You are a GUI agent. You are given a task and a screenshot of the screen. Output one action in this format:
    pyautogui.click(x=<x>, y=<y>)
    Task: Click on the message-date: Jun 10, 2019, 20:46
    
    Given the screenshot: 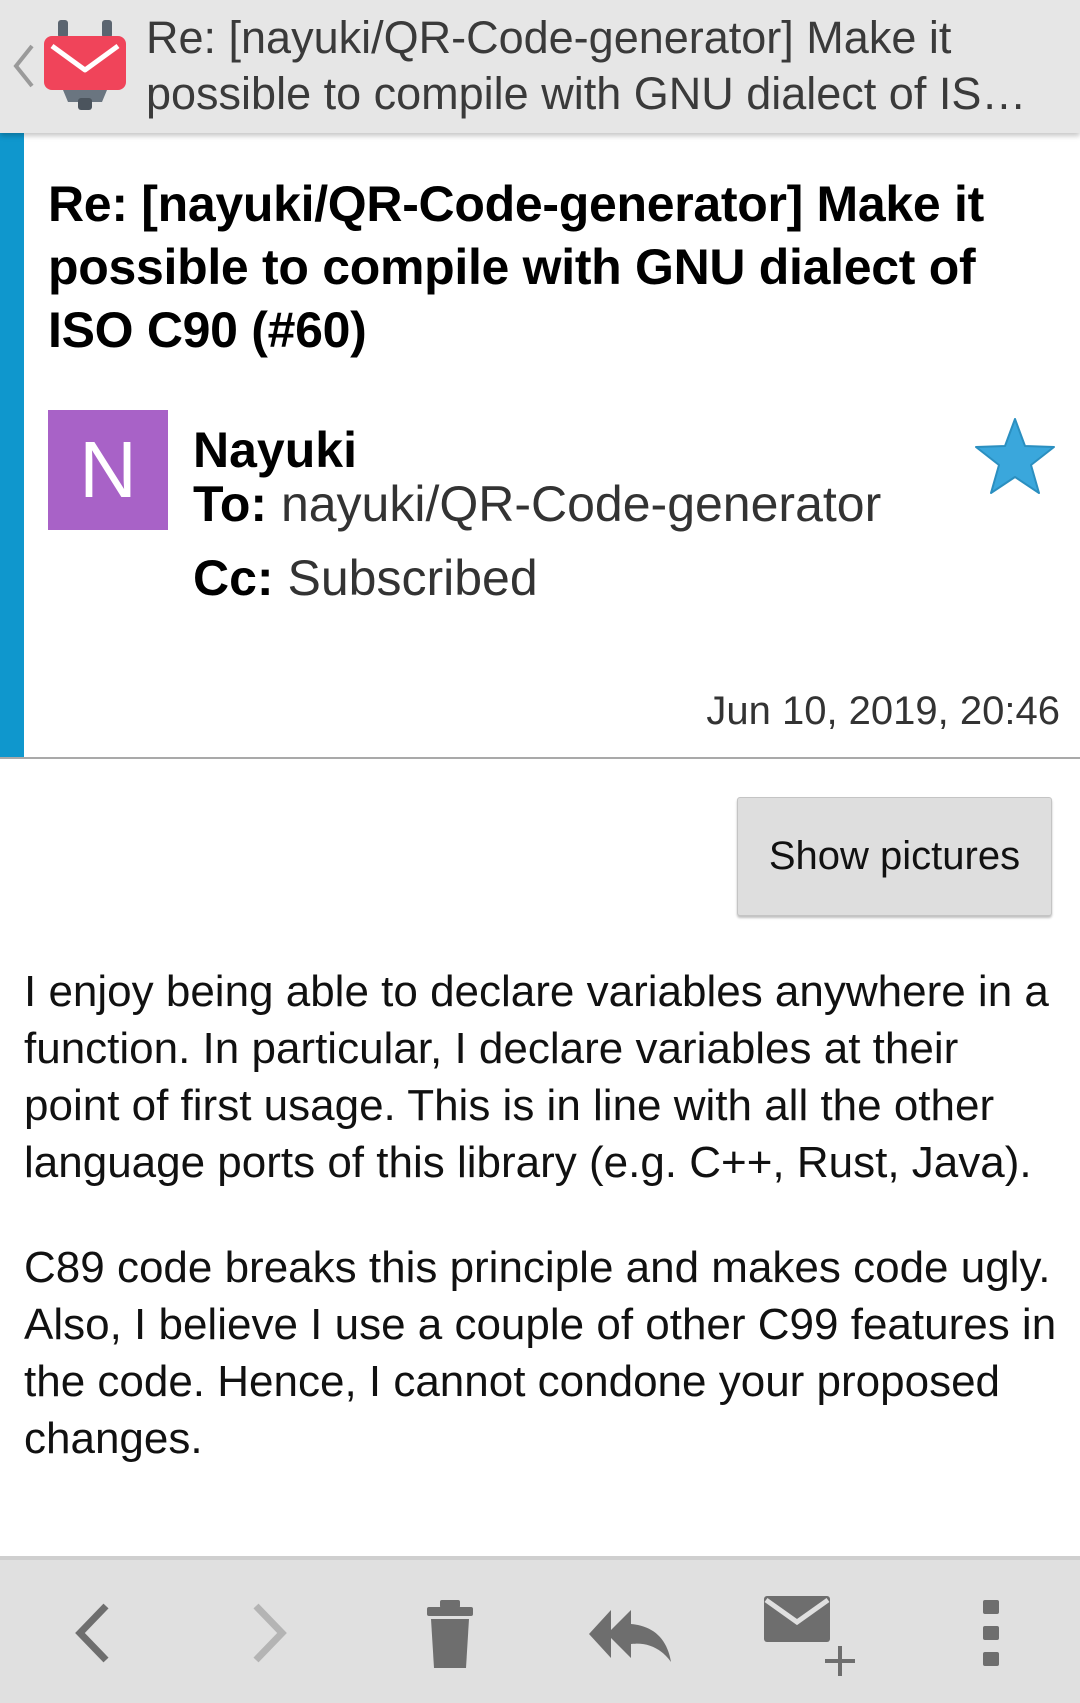 What is the action you would take?
    pyautogui.click(x=883, y=711)
    